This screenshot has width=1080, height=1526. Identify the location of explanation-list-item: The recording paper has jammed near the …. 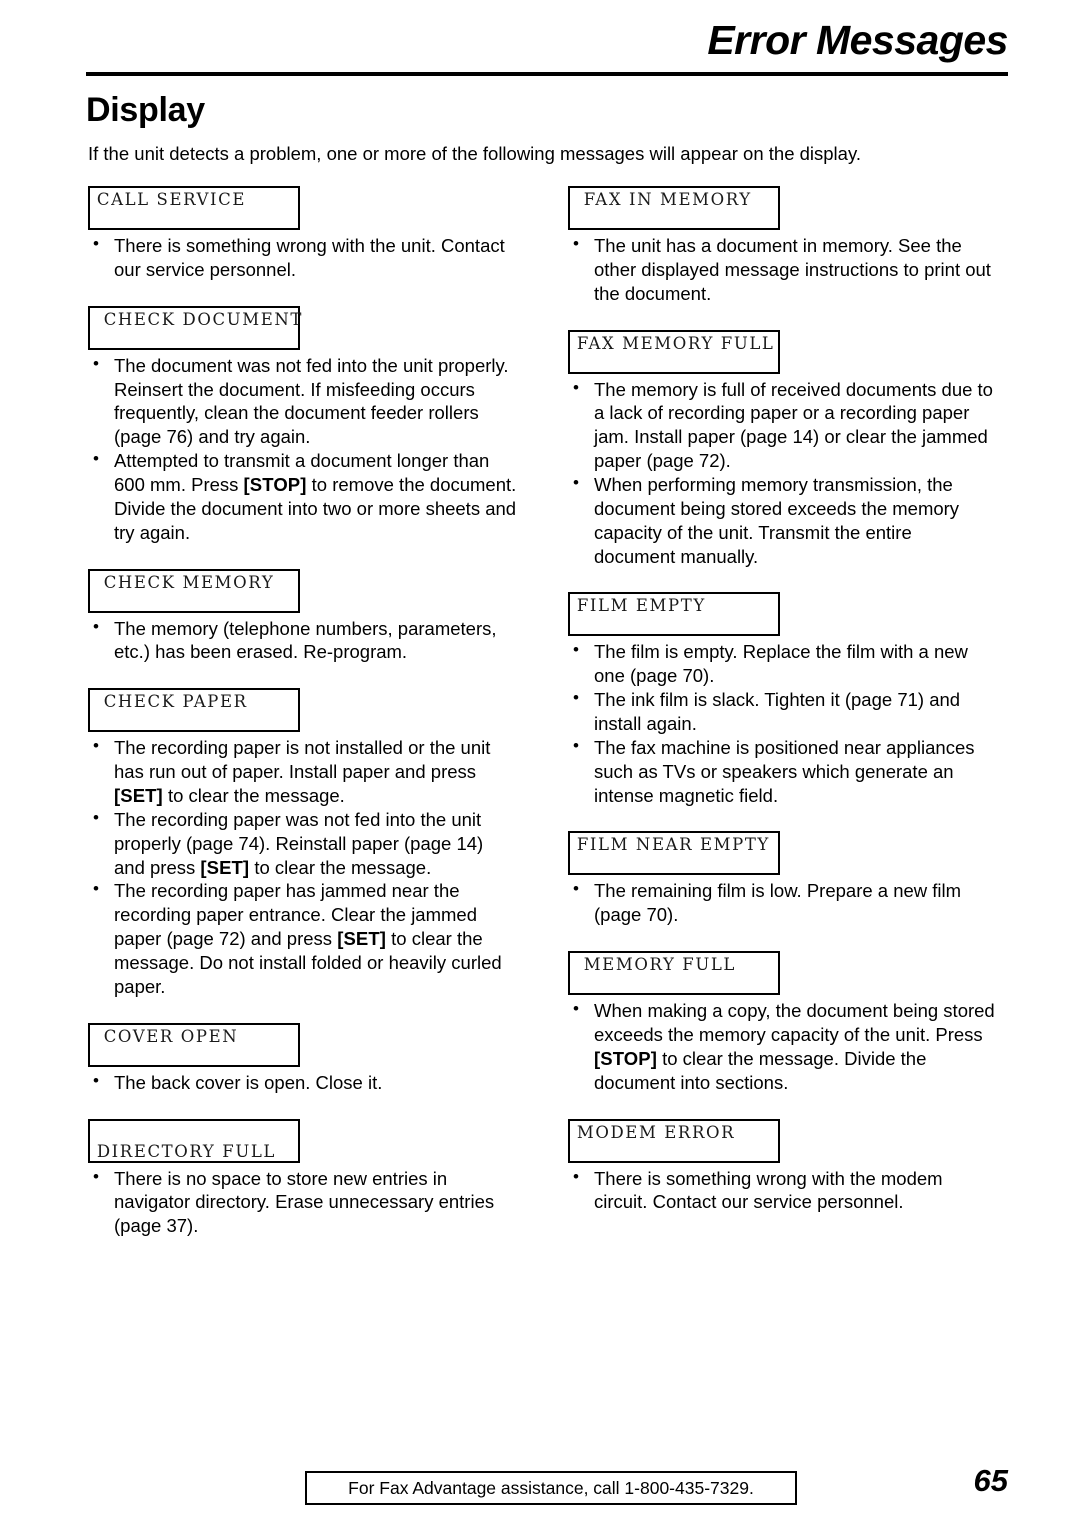
(303, 938).